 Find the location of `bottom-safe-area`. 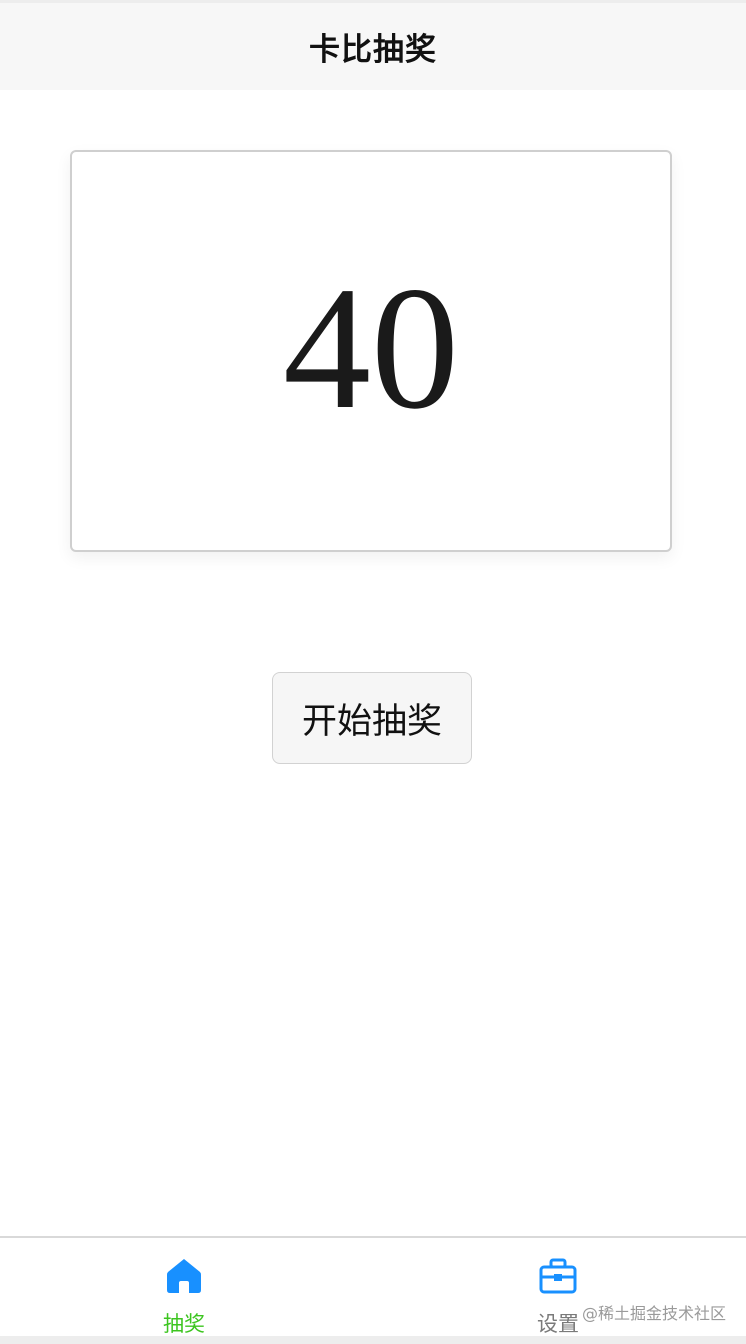

bottom-safe-area is located at coordinates (373, 1340).